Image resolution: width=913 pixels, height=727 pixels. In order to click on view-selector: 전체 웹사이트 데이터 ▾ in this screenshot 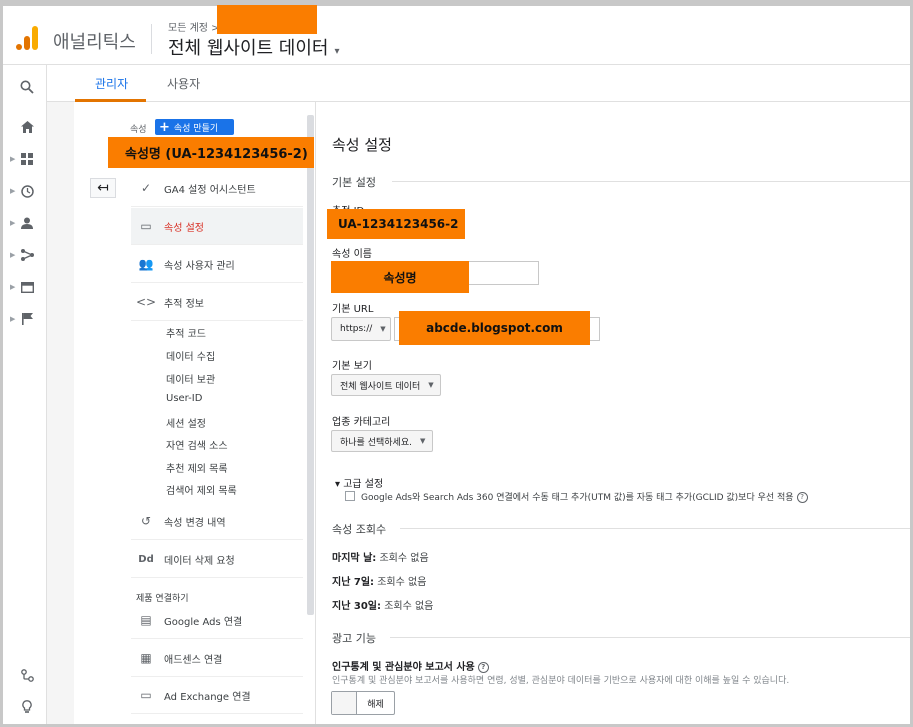, I will do `click(254, 47)`.